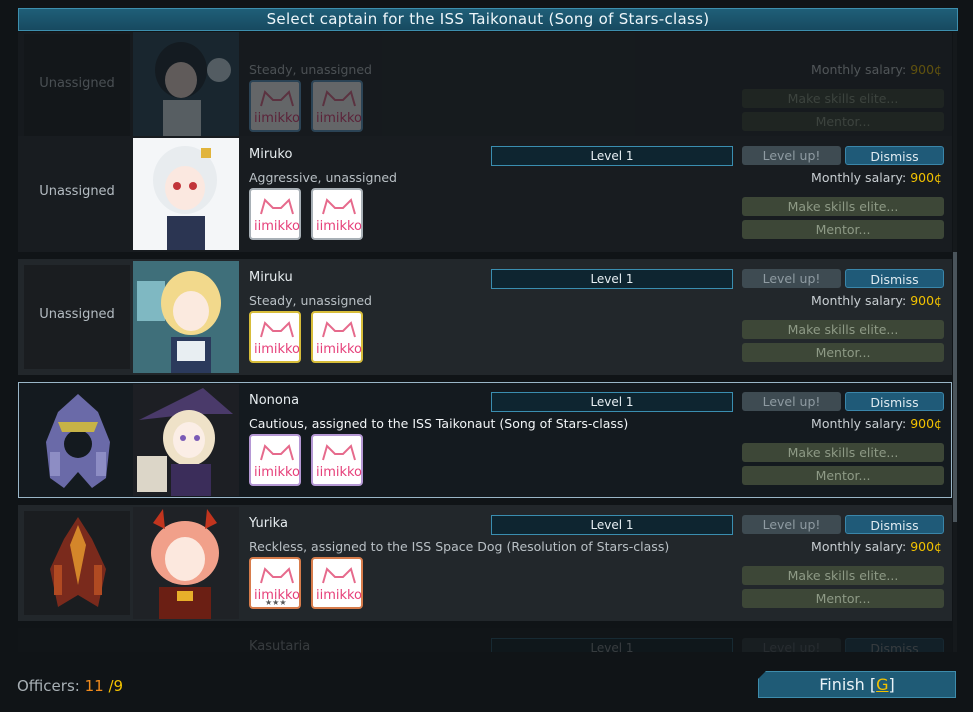 The image size is (973, 712). What do you see at coordinates (271, 154) in the screenshot?
I see `officer-name: Miruko` at bounding box center [271, 154].